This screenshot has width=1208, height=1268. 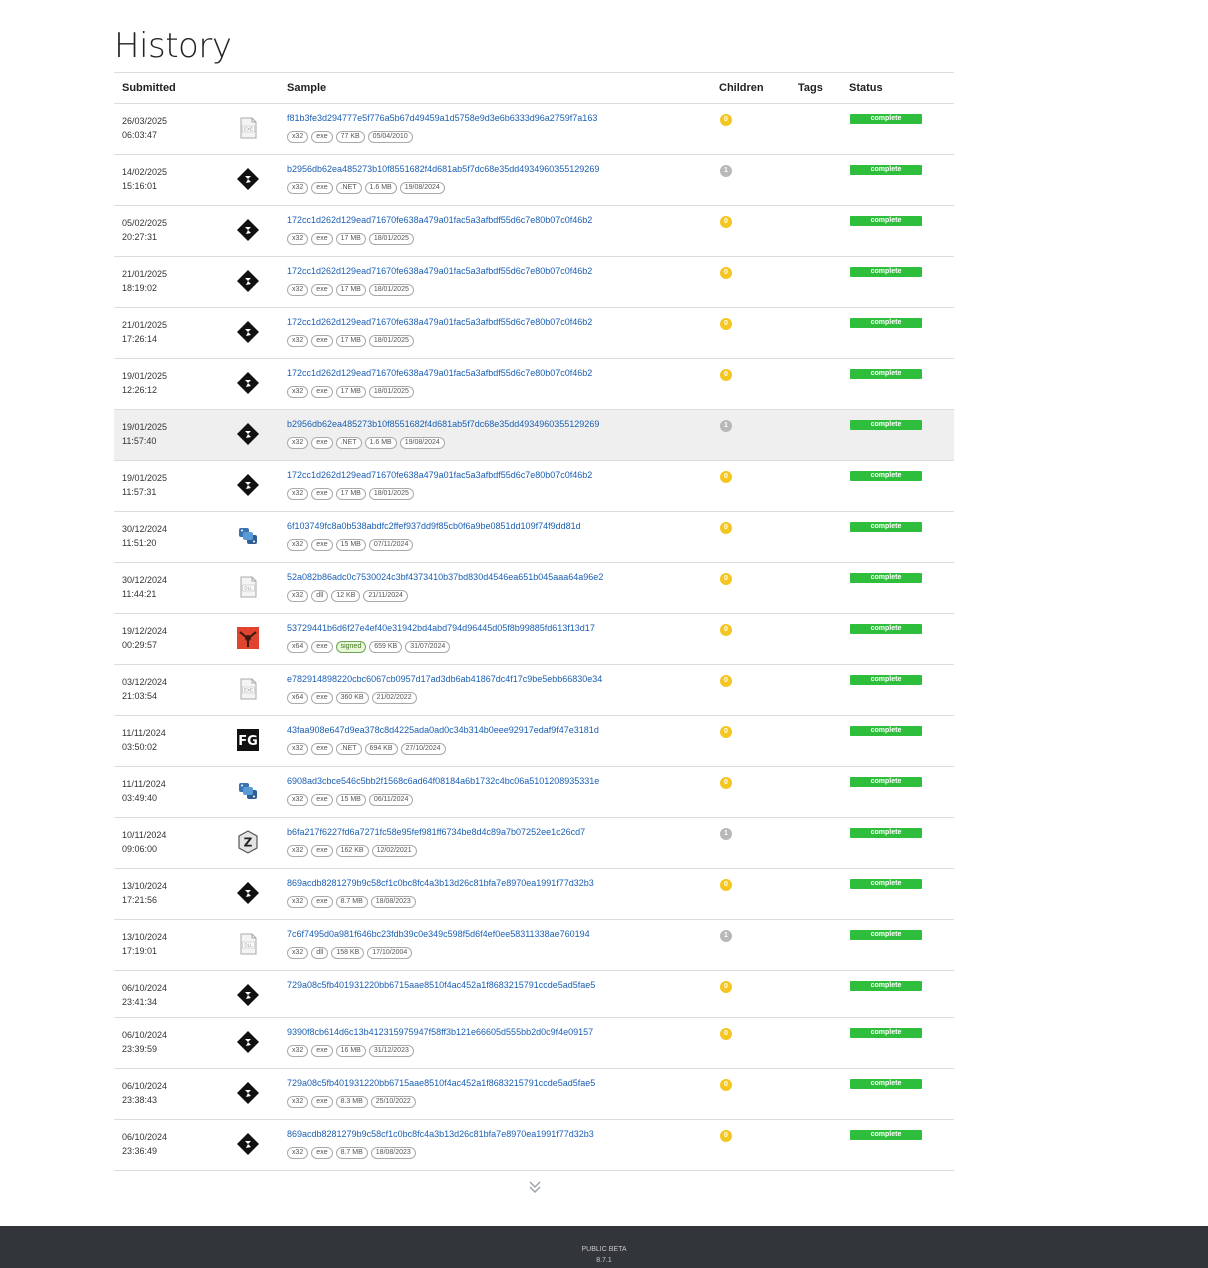 I want to click on sample-tag: 17 MB, so click(x=350, y=290).